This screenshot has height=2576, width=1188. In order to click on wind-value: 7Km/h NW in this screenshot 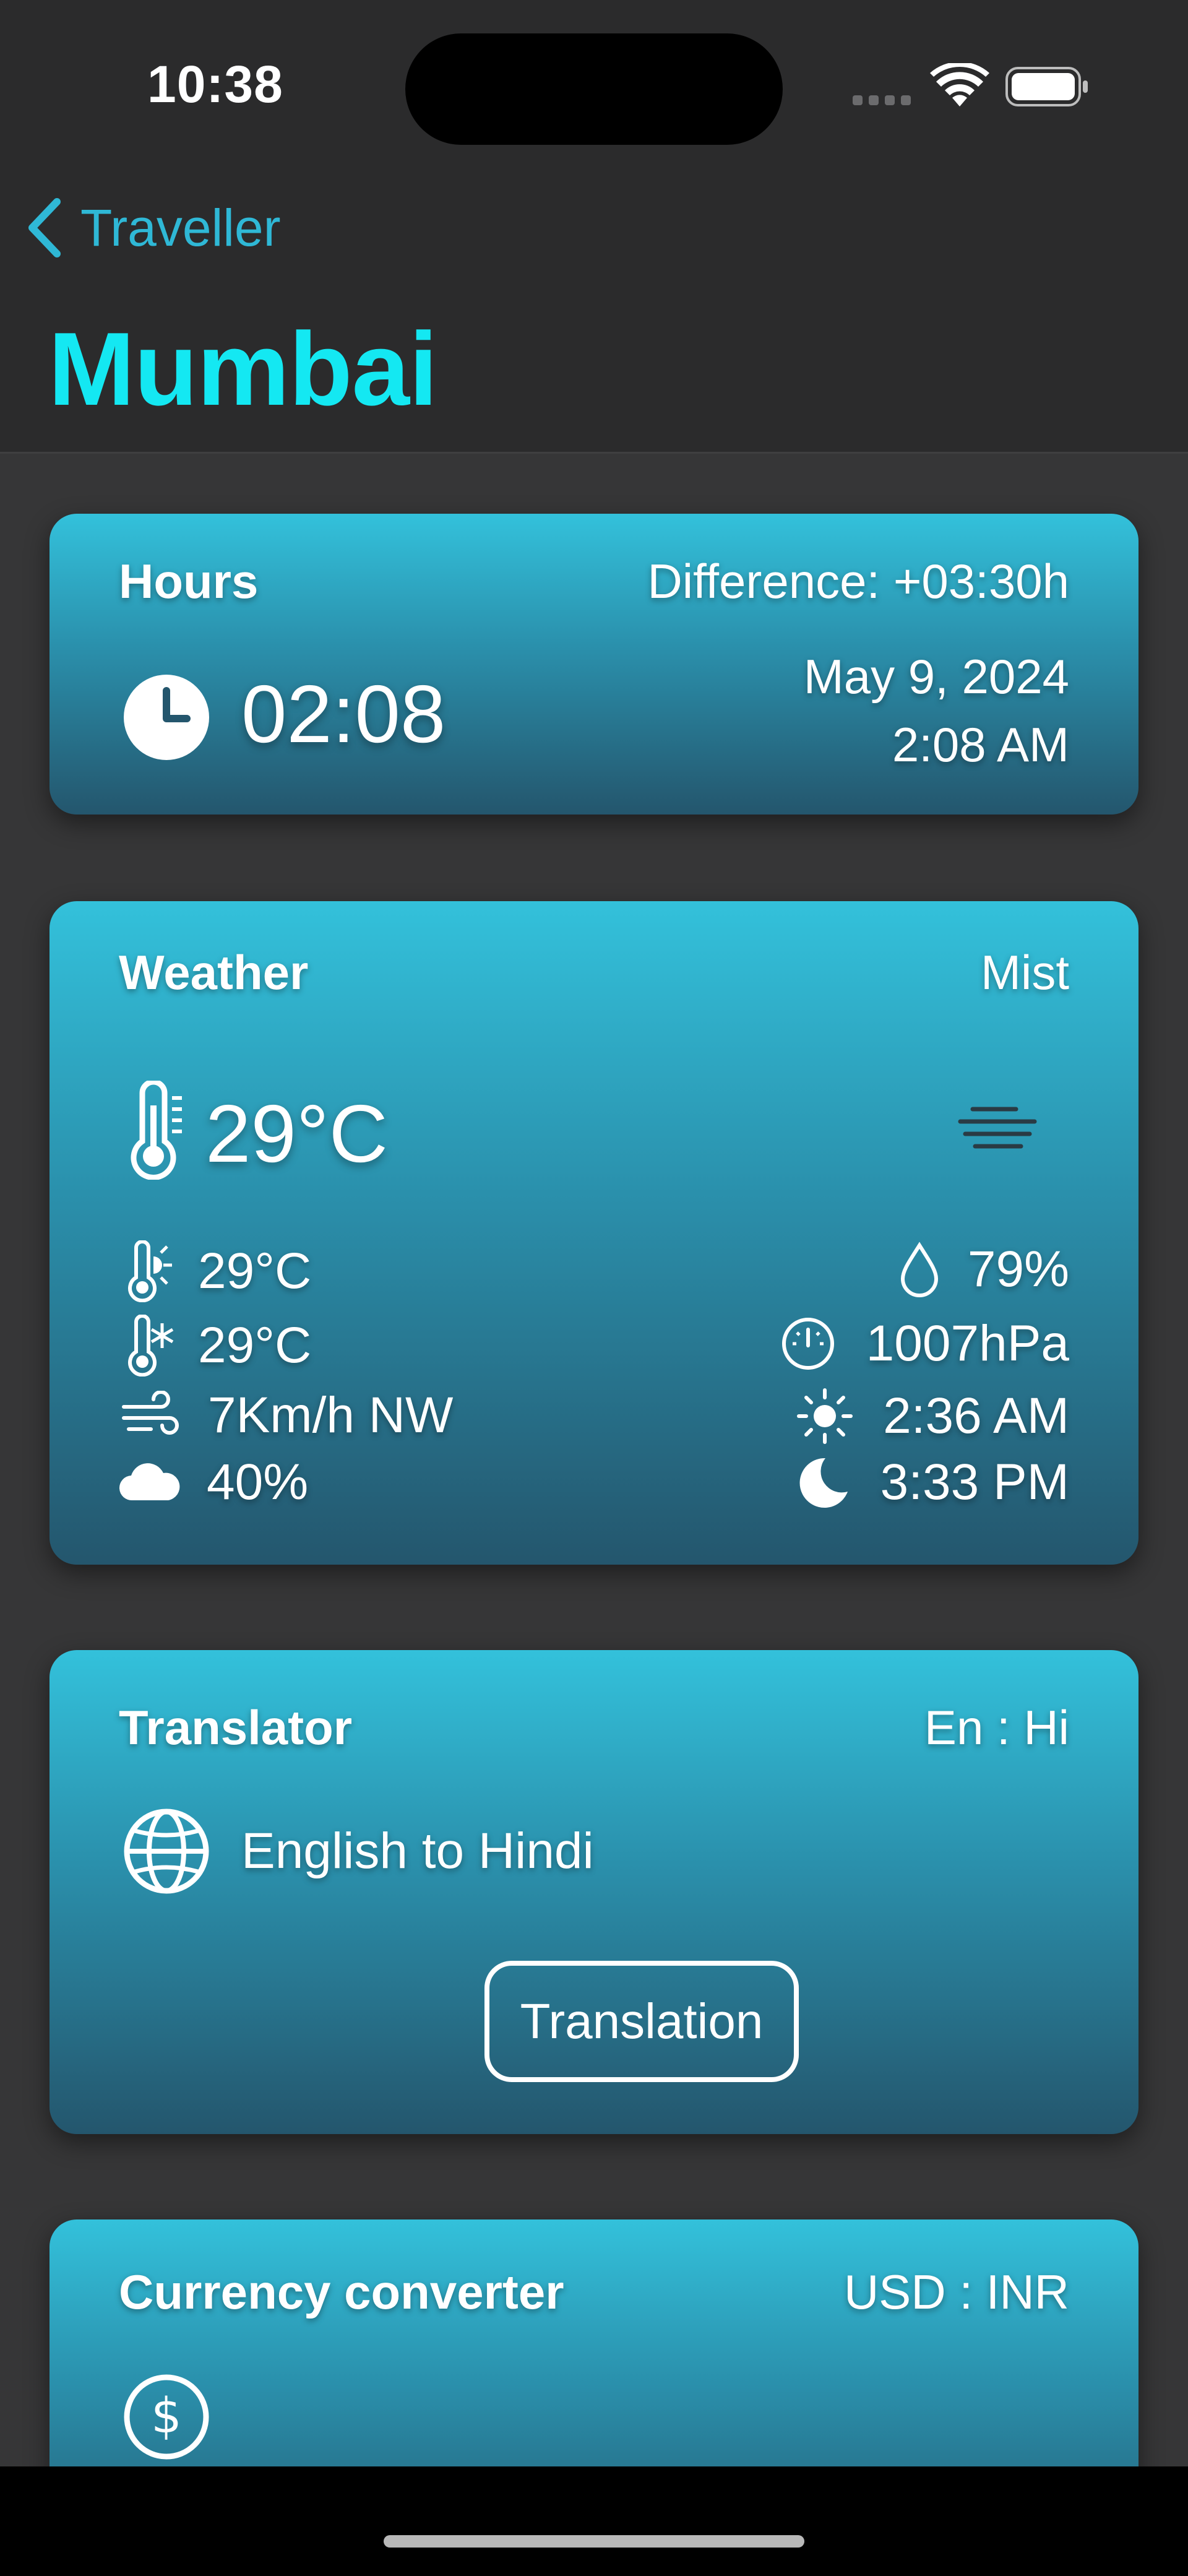, I will do `click(331, 1415)`.